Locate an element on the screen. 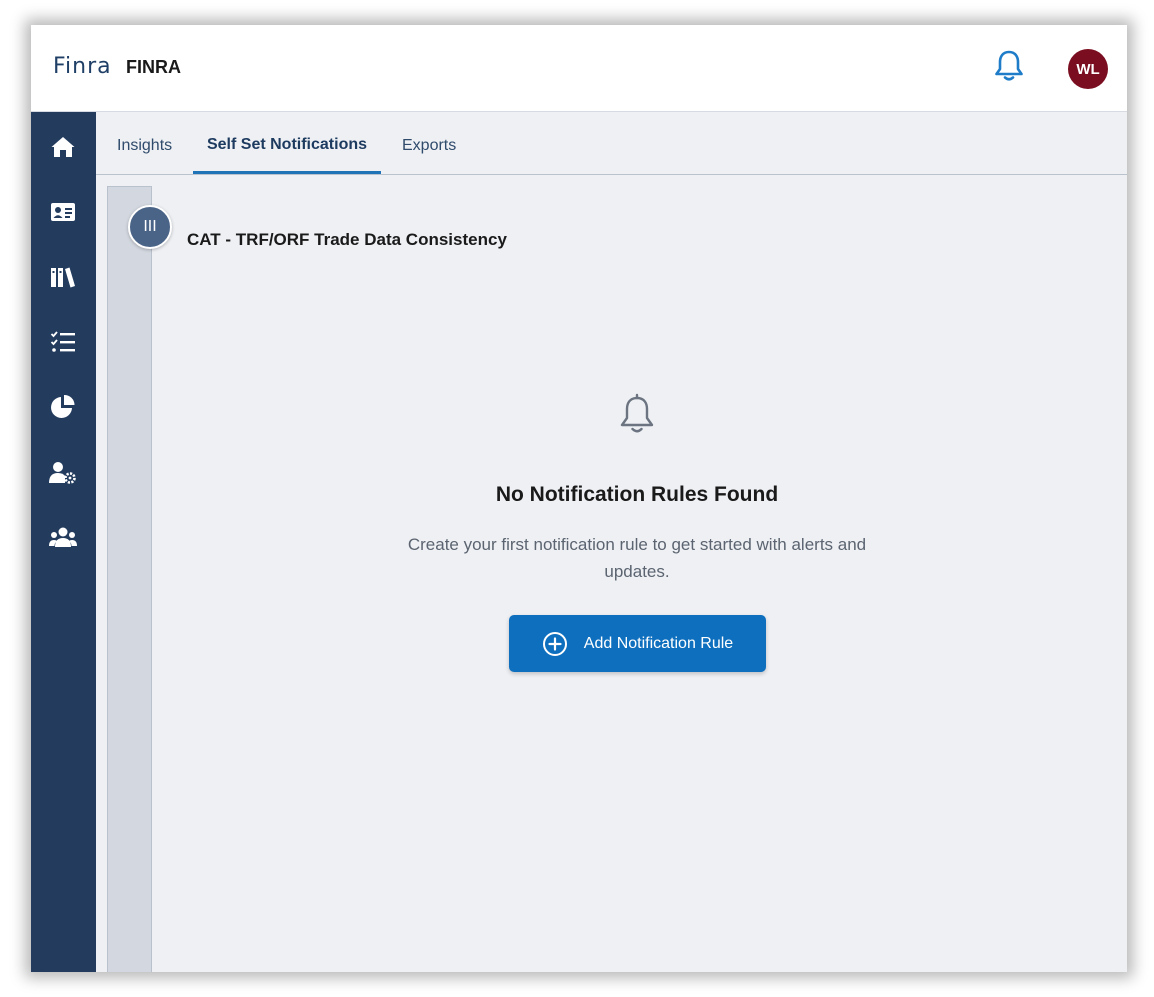 Image resolution: width=1154 pixels, height=997 pixels. columns-icon: III is located at coordinates (150, 226).